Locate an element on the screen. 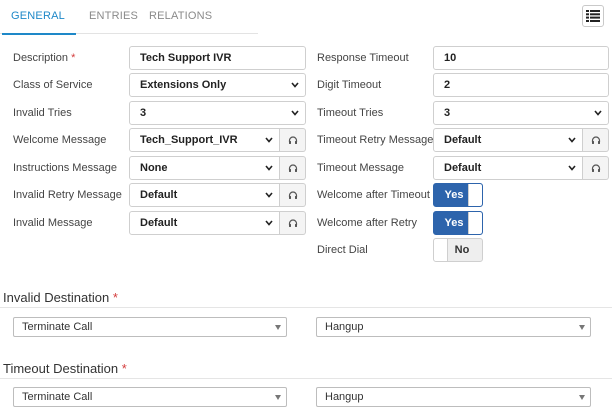 The image size is (612, 408). welcome-message-listen-button is located at coordinates (293, 140).